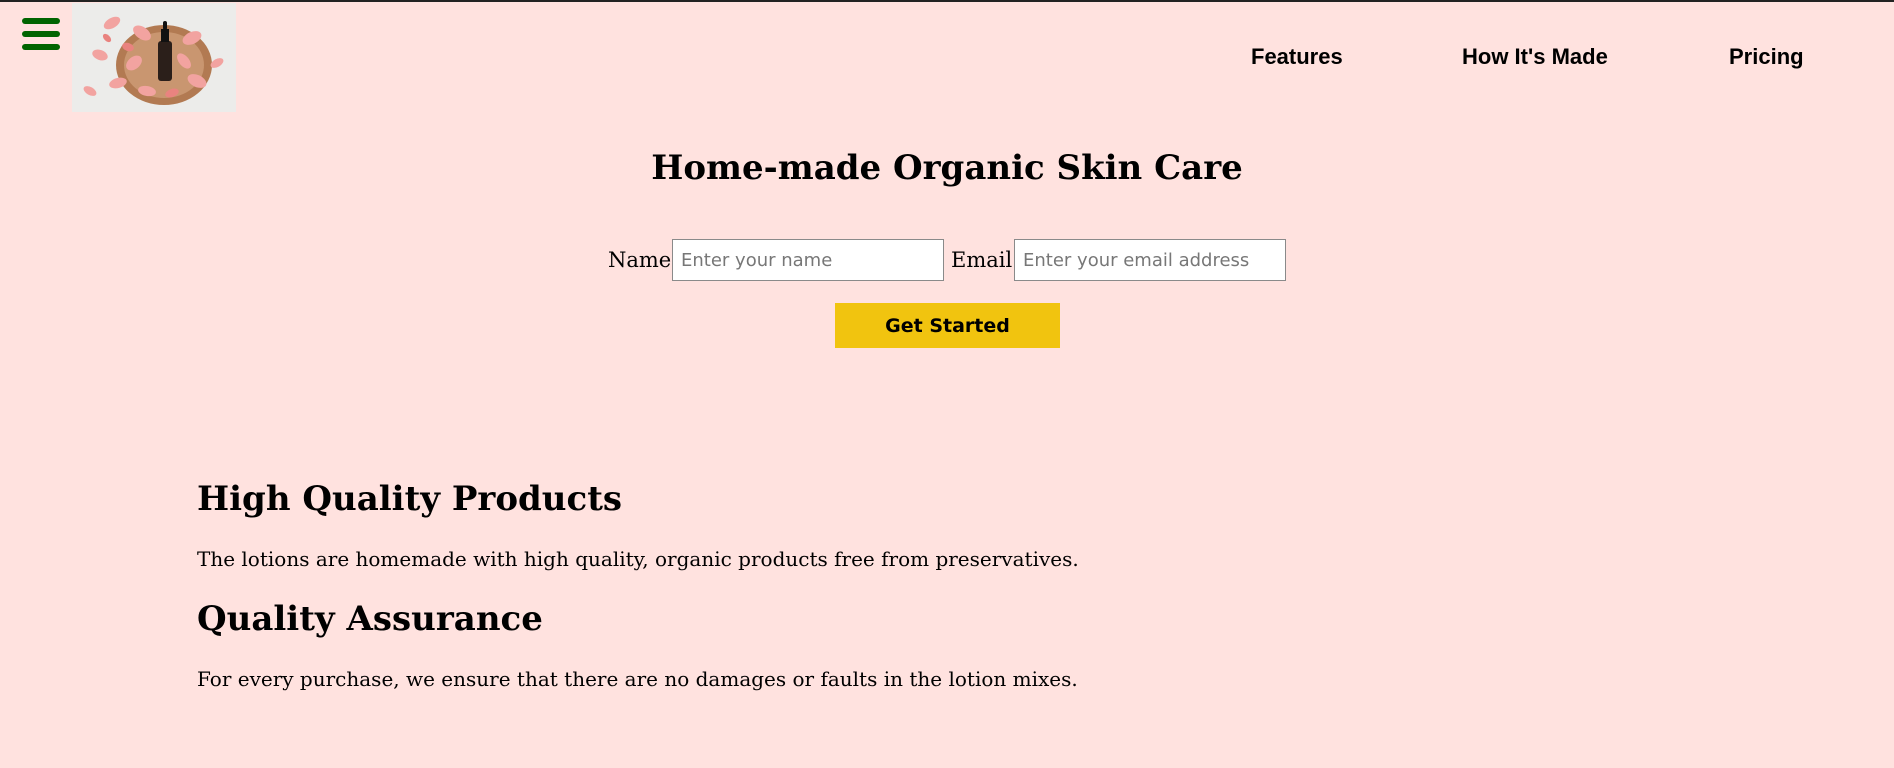 The height and width of the screenshot is (768, 1894). What do you see at coordinates (1766, 57) in the screenshot?
I see `nav-pricing-link: Pricing` at bounding box center [1766, 57].